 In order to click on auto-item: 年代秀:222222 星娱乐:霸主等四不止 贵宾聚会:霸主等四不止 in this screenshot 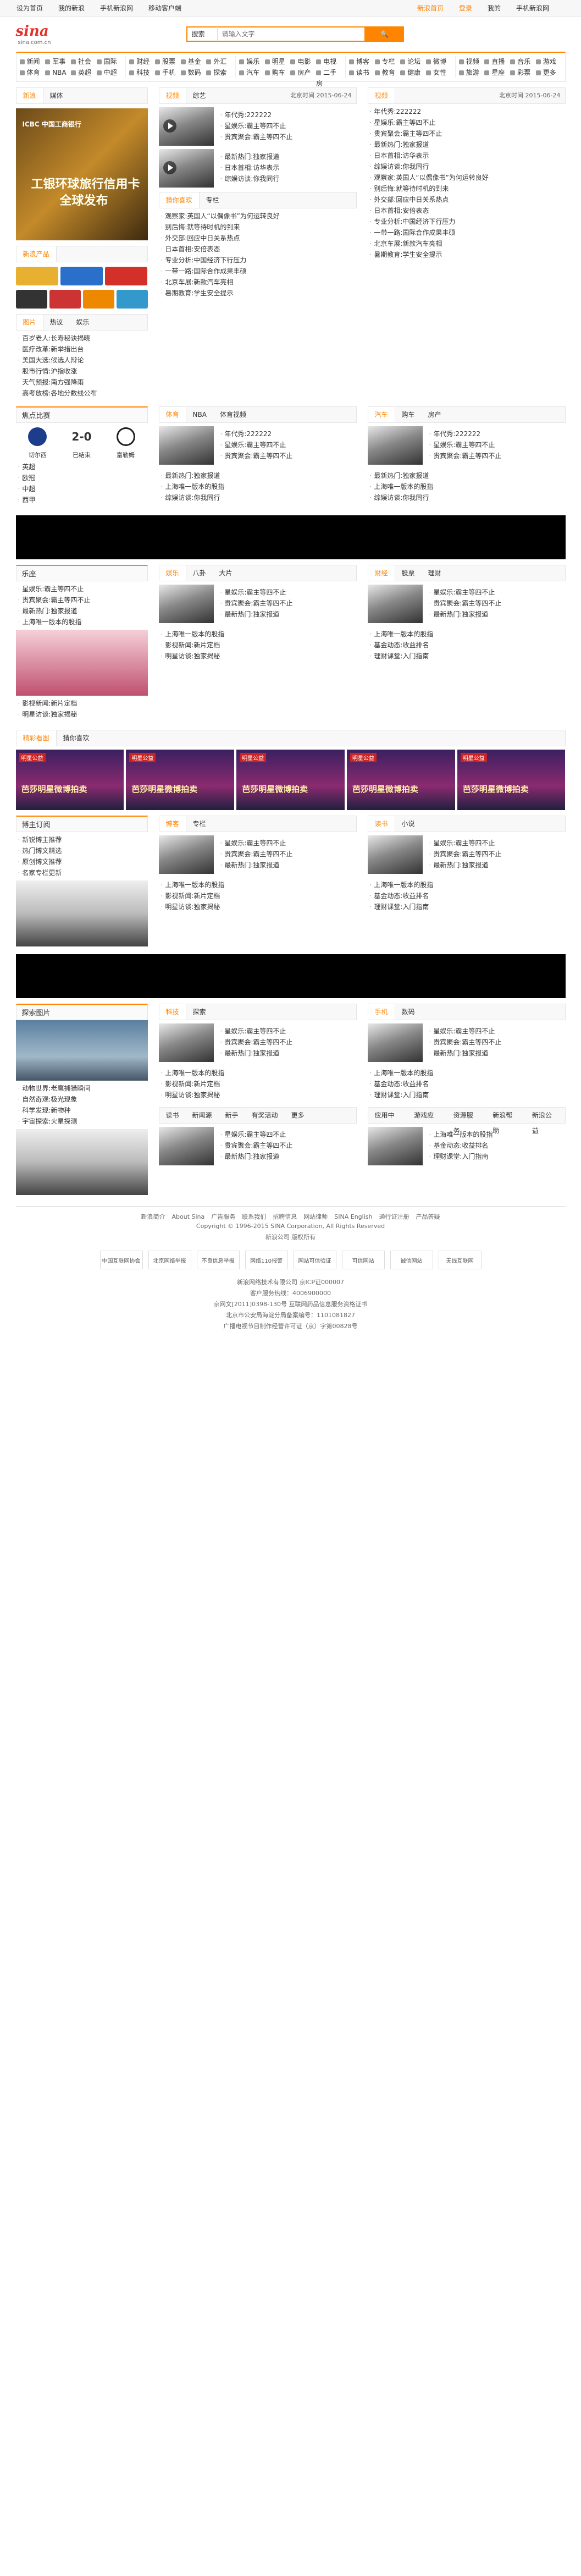, I will do `click(466, 445)`.